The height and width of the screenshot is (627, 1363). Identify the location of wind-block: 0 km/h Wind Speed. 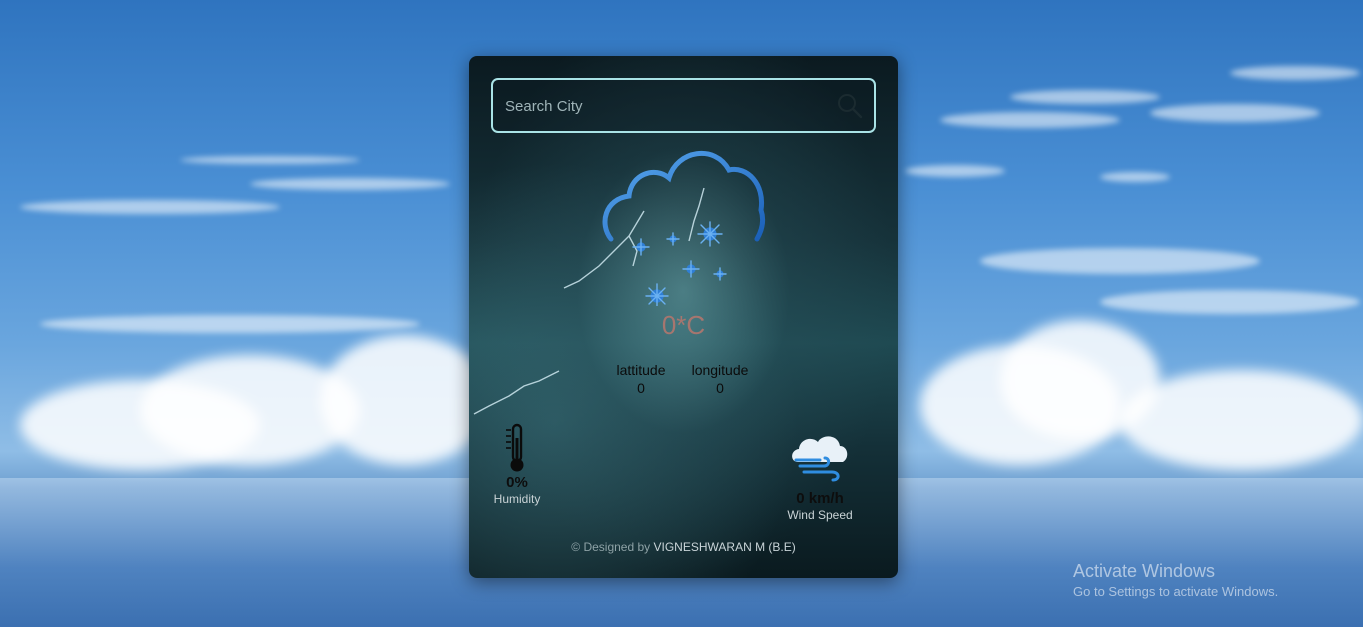
(820, 477).